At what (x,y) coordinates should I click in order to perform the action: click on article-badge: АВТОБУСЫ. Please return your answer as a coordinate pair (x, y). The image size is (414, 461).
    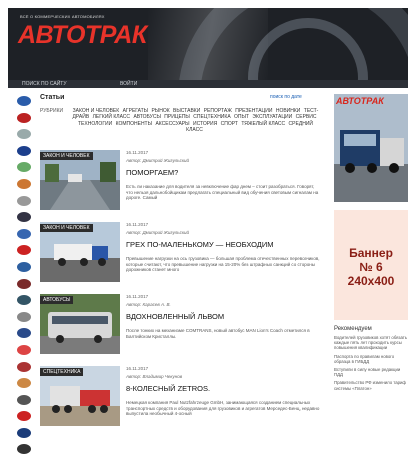
    Looking at the image, I should click on (57, 300).